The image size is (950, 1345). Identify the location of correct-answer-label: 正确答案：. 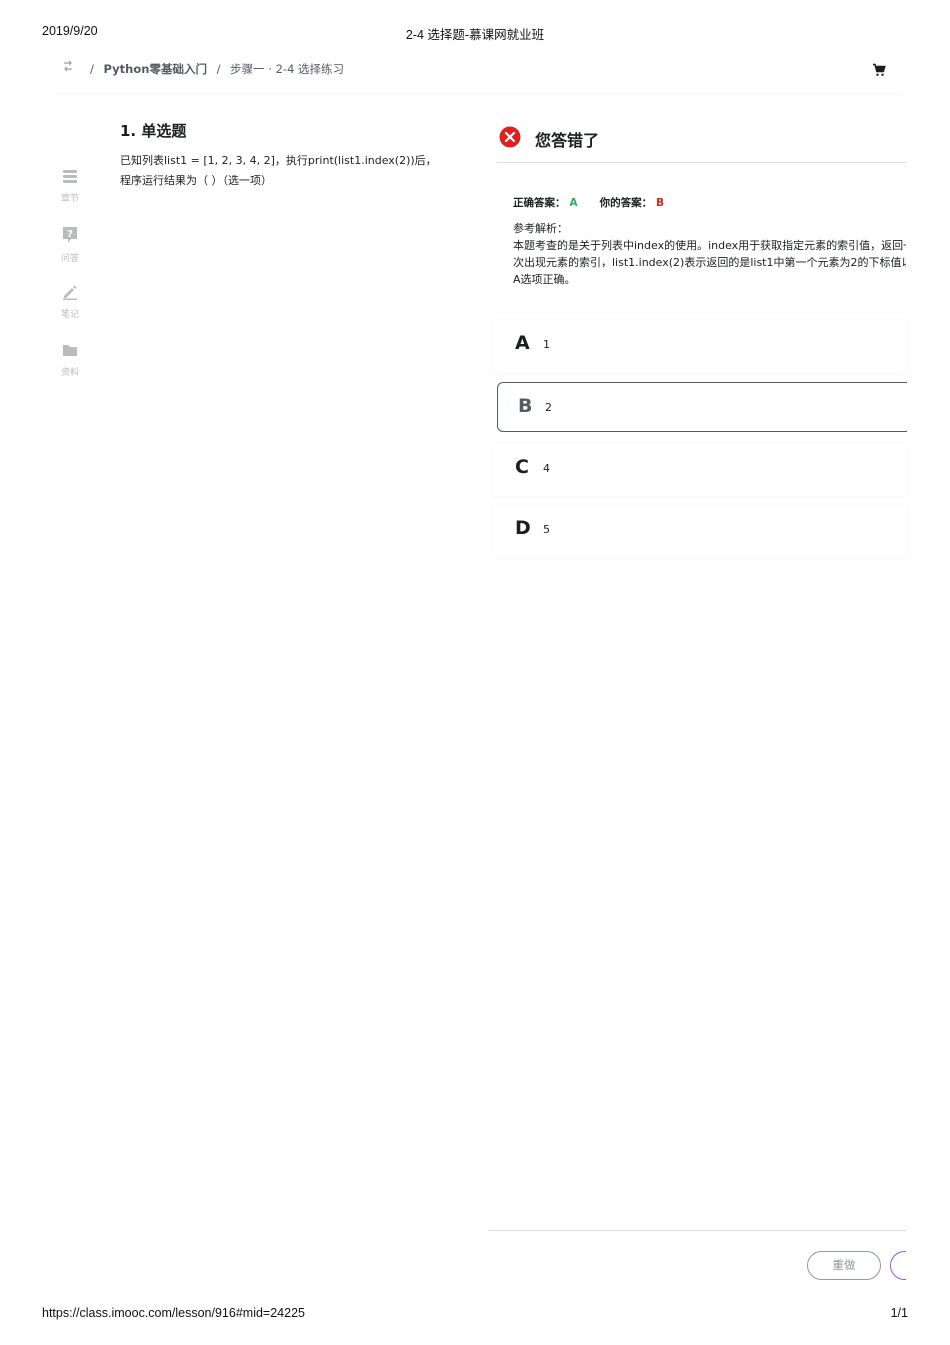
(539, 203).